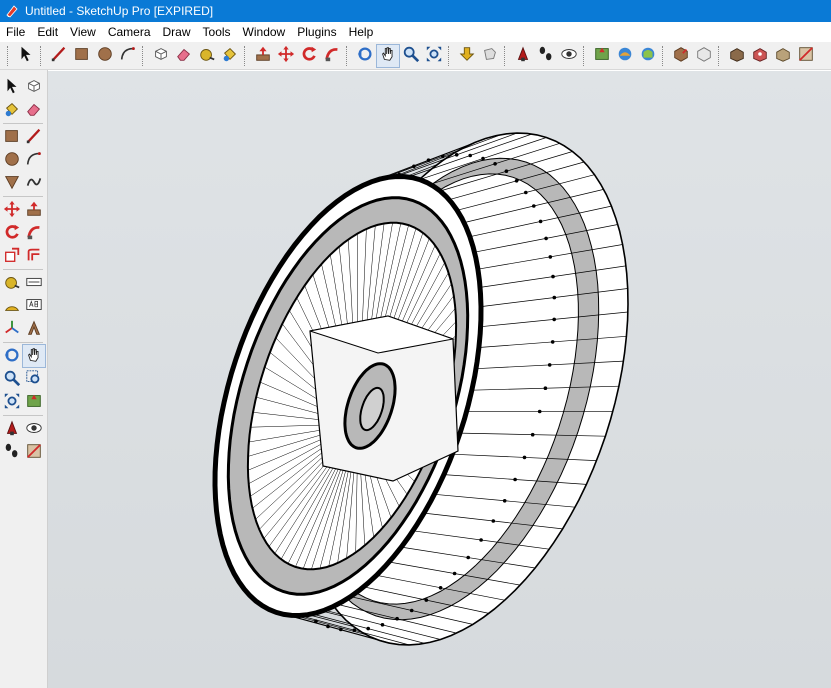  I want to click on toggle-terrain-button, so click(625, 56).